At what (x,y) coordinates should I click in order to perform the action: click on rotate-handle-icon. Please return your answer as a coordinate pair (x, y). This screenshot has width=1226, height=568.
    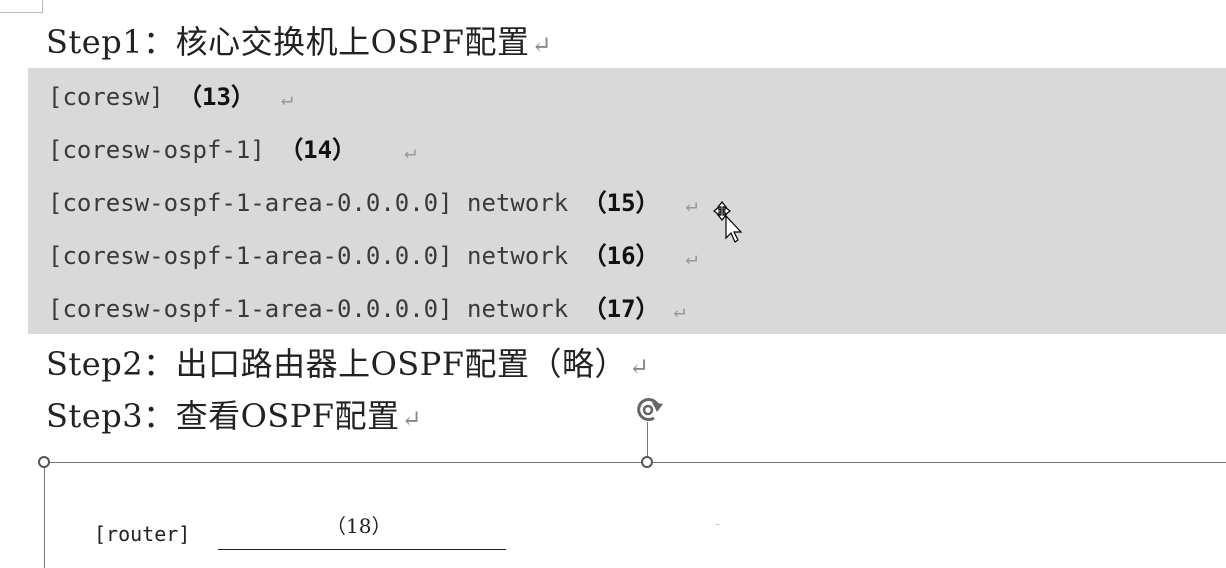
    Looking at the image, I should click on (648, 409).